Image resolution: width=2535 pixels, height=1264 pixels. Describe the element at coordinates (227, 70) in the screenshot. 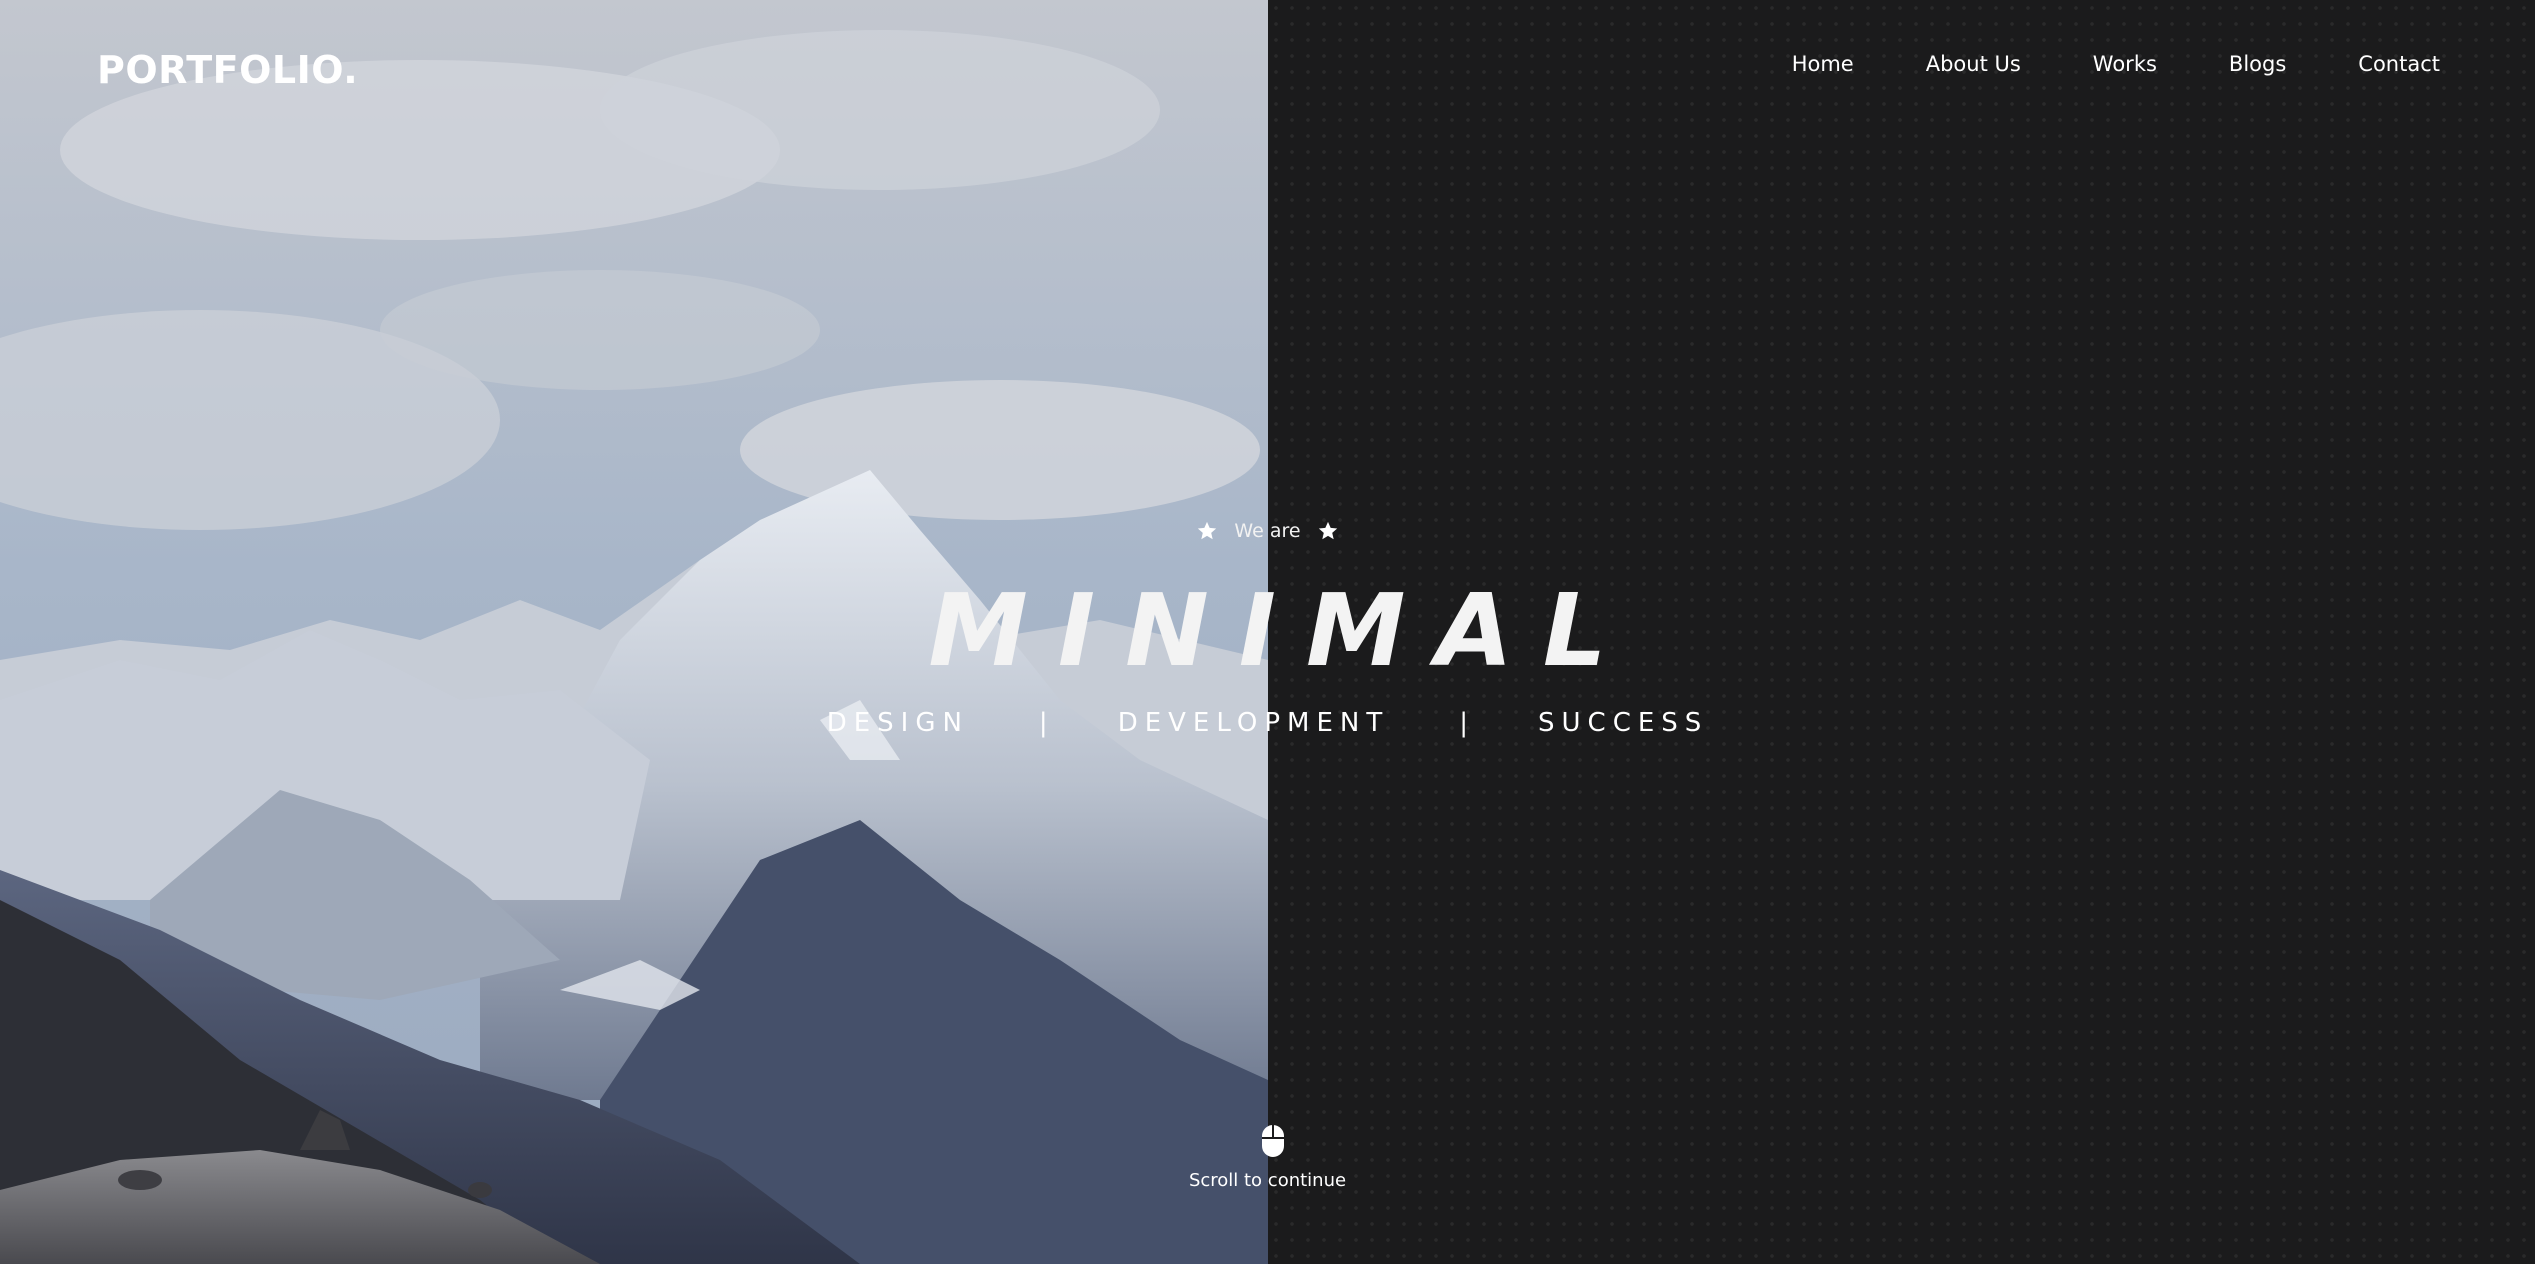

I see `logo: PORTFOLIO.` at that location.